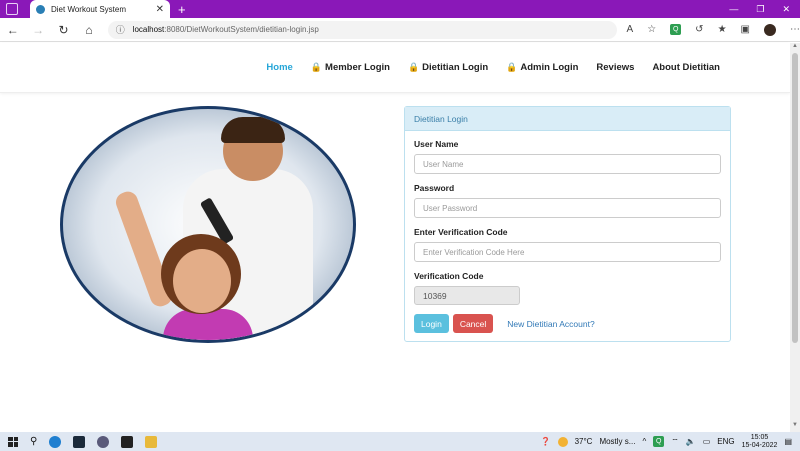  What do you see at coordinates (567, 208) in the screenshot?
I see `password-input` at bounding box center [567, 208].